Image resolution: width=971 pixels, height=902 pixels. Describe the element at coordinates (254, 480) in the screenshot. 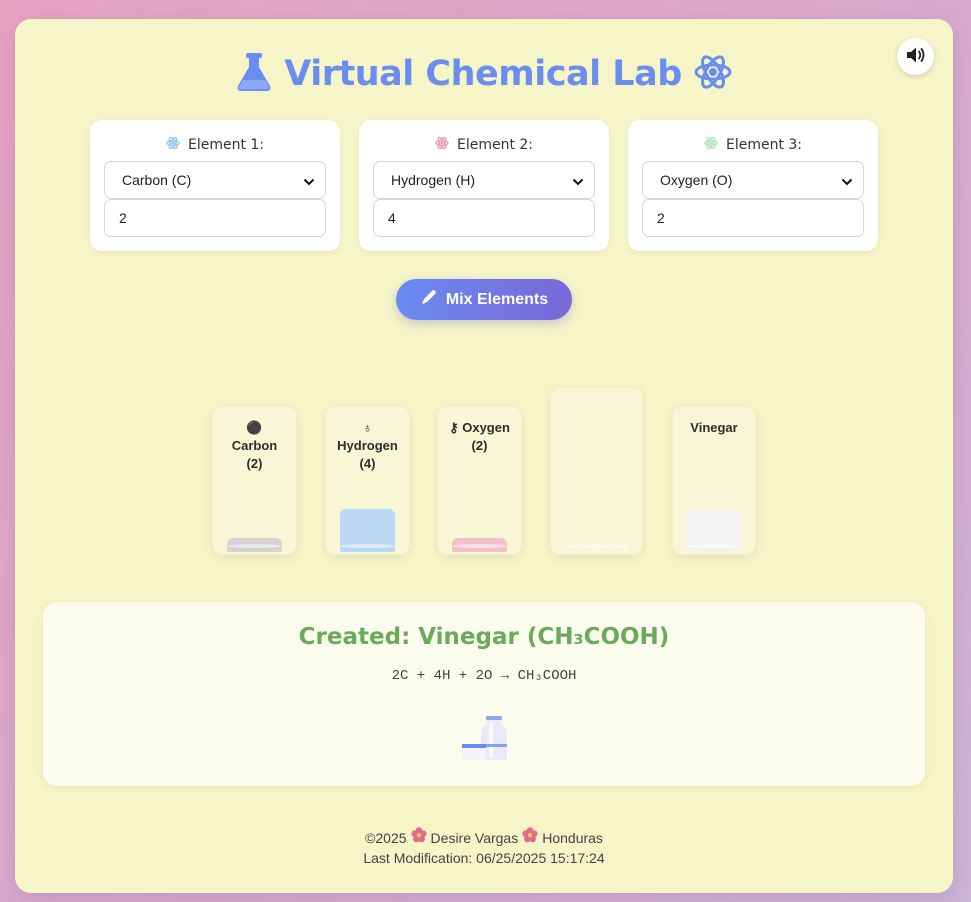

I see `beaker-carbon: ⚫ Carbon (2)` at that location.